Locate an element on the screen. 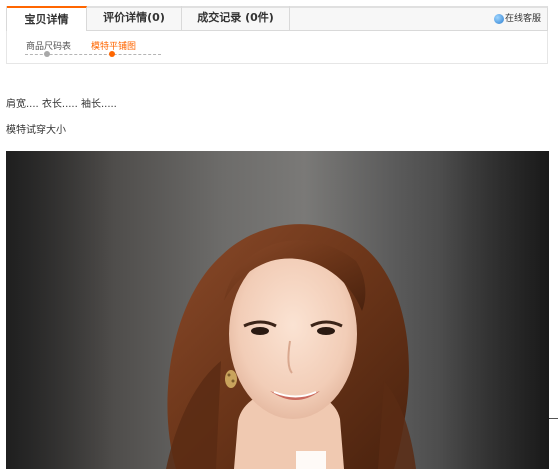 The image size is (558, 469). edge-marker is located at coordinates (553, 418).